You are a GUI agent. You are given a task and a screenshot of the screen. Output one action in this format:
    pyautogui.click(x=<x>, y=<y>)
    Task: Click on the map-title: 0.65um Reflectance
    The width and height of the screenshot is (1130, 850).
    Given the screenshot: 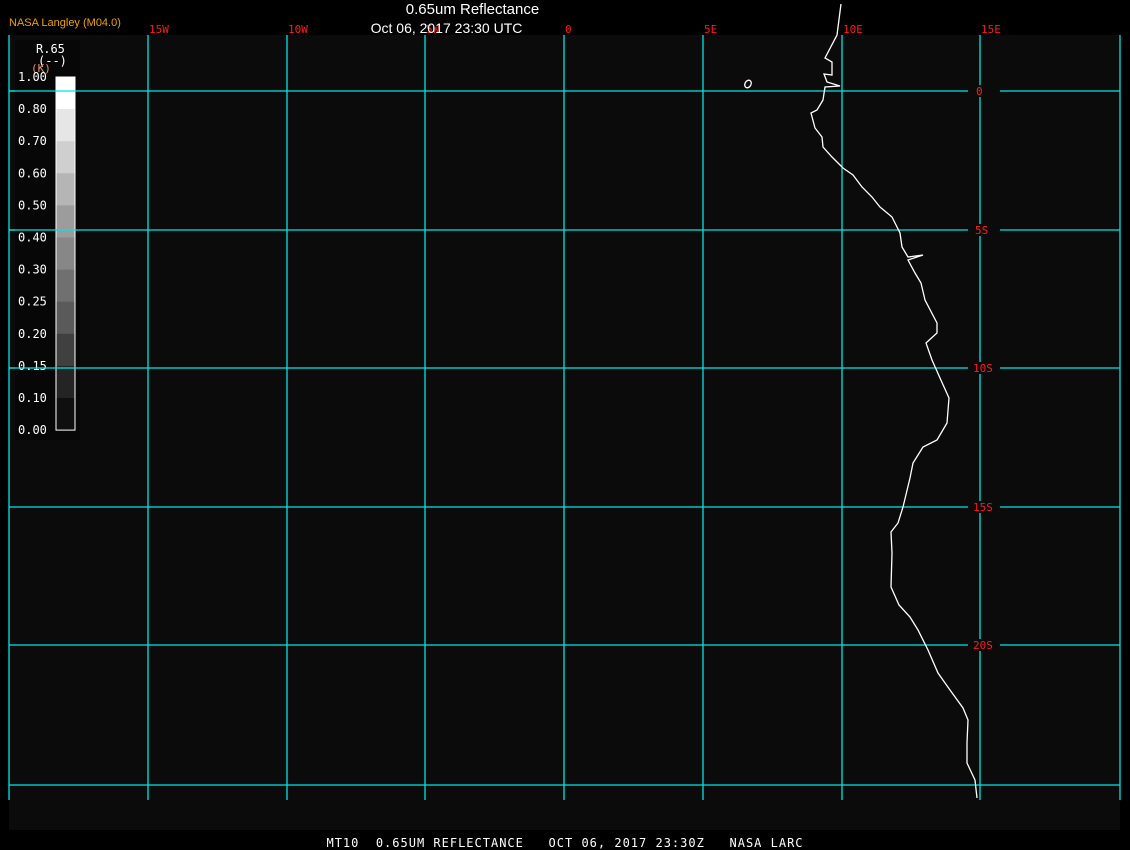 What is the action you would take?
    pyautogui.click(x=472, y=9)
    